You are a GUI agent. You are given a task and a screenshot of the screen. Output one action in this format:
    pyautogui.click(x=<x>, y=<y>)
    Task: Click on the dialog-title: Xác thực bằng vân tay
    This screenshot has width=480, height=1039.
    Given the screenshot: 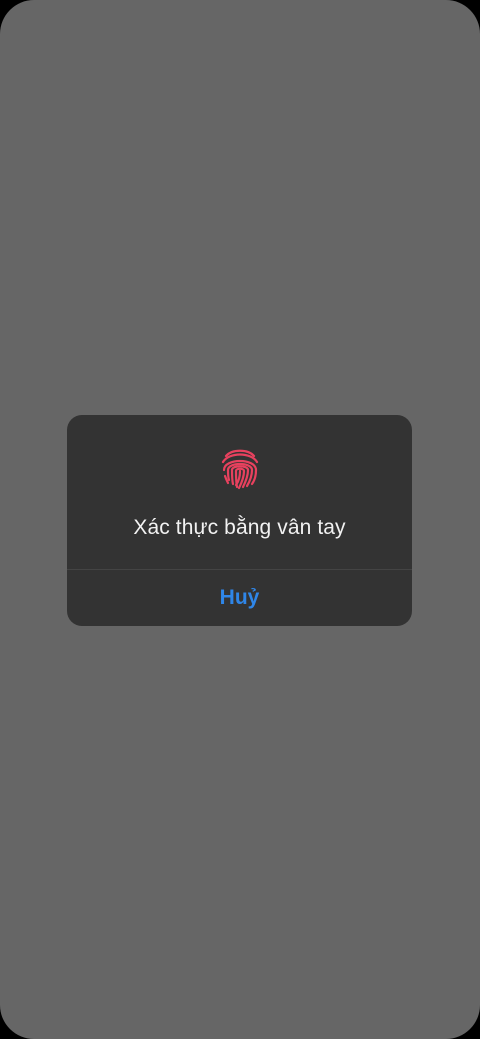 What is the action you would take?
    pyautogui.click(x=239, y=527)
    